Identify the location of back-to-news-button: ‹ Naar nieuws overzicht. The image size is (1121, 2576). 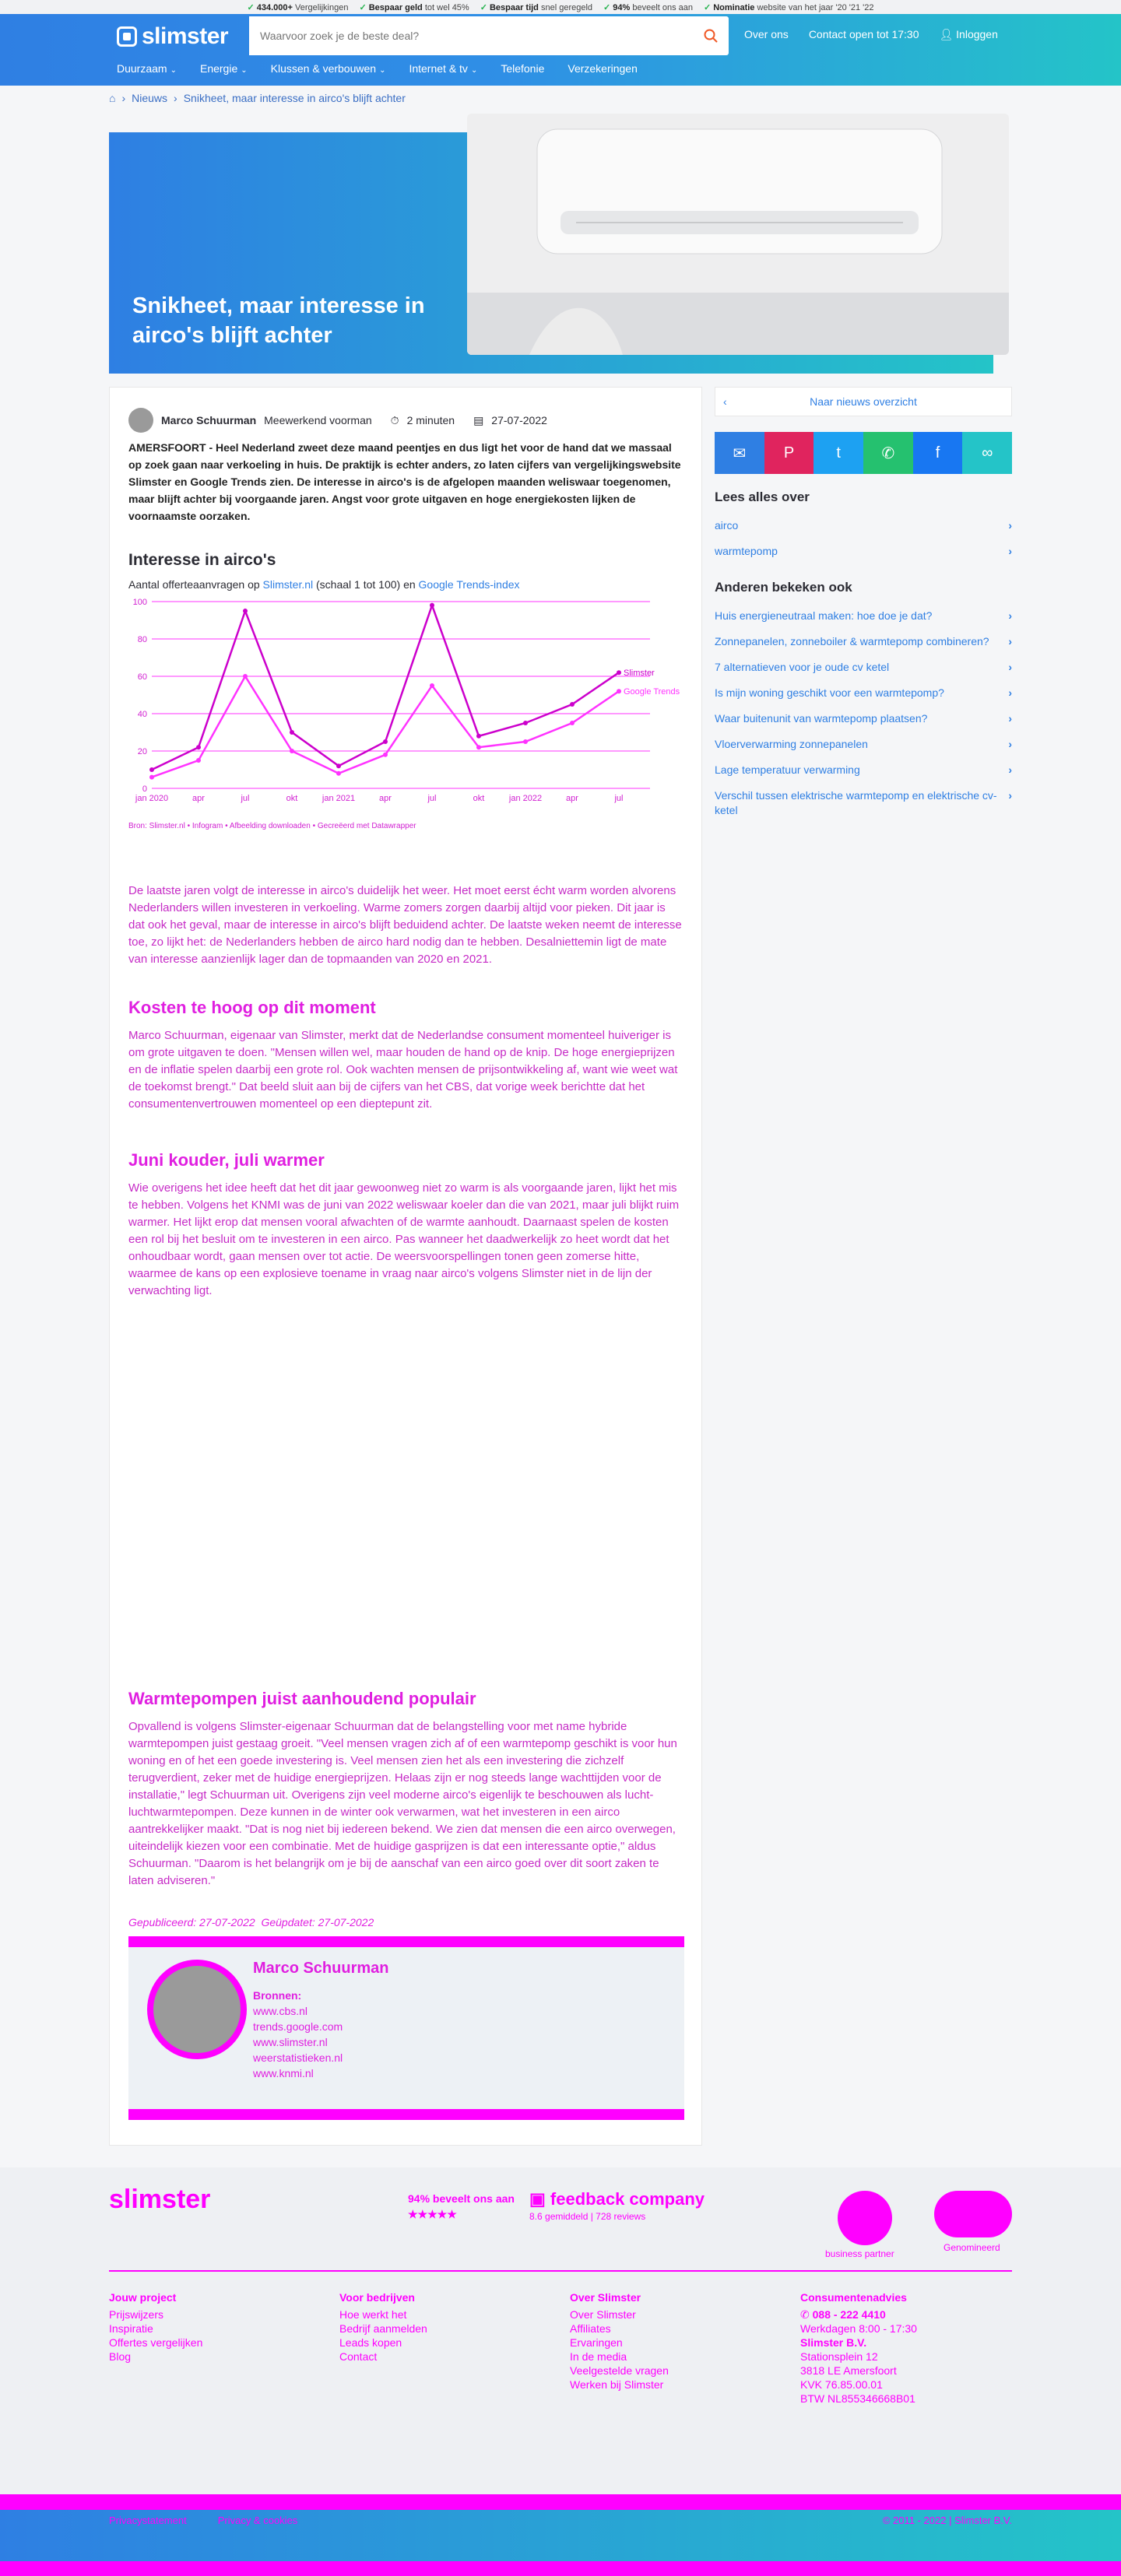
(863, 402).